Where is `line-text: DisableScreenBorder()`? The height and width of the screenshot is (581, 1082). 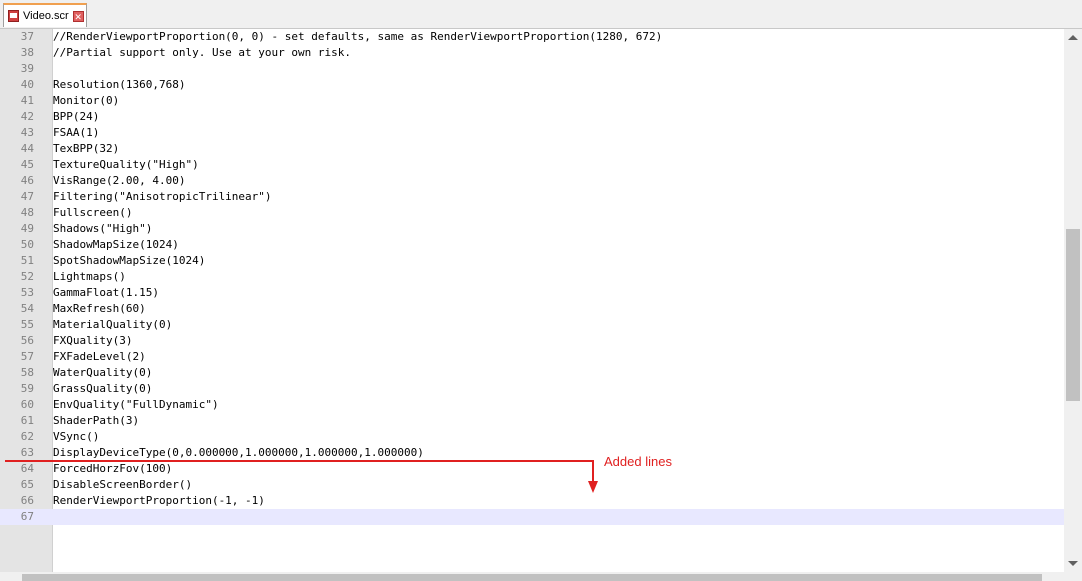
line-text: DisableScreenBorder() is located at coordinates (122, 485).